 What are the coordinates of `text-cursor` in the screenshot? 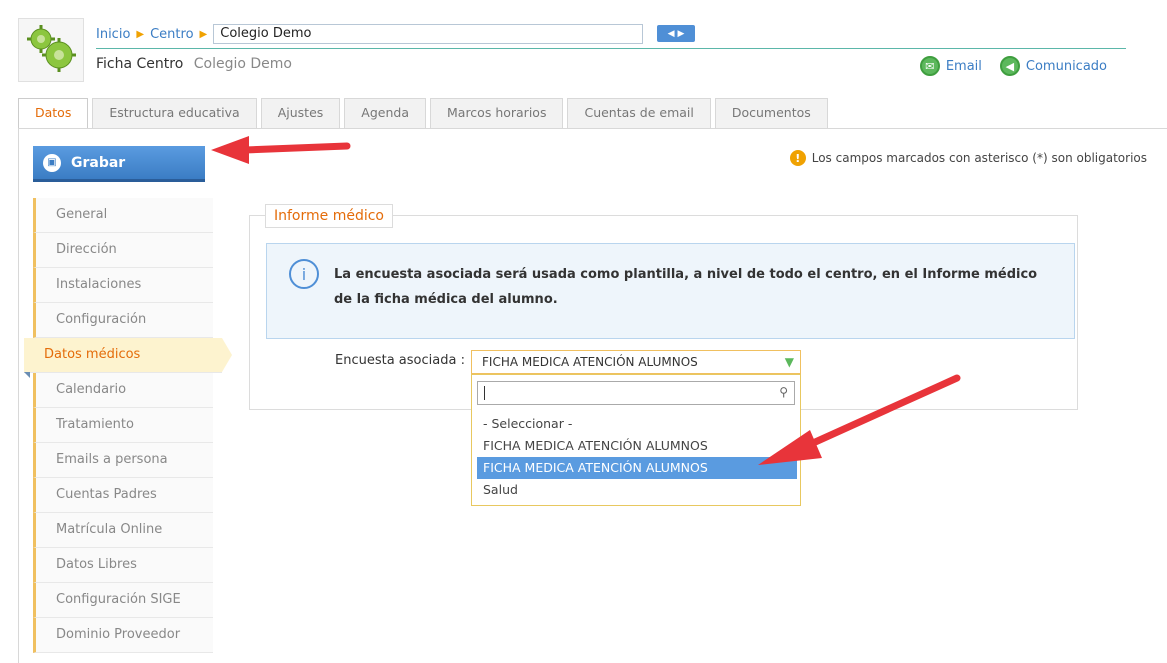 It's located at (484, 393).